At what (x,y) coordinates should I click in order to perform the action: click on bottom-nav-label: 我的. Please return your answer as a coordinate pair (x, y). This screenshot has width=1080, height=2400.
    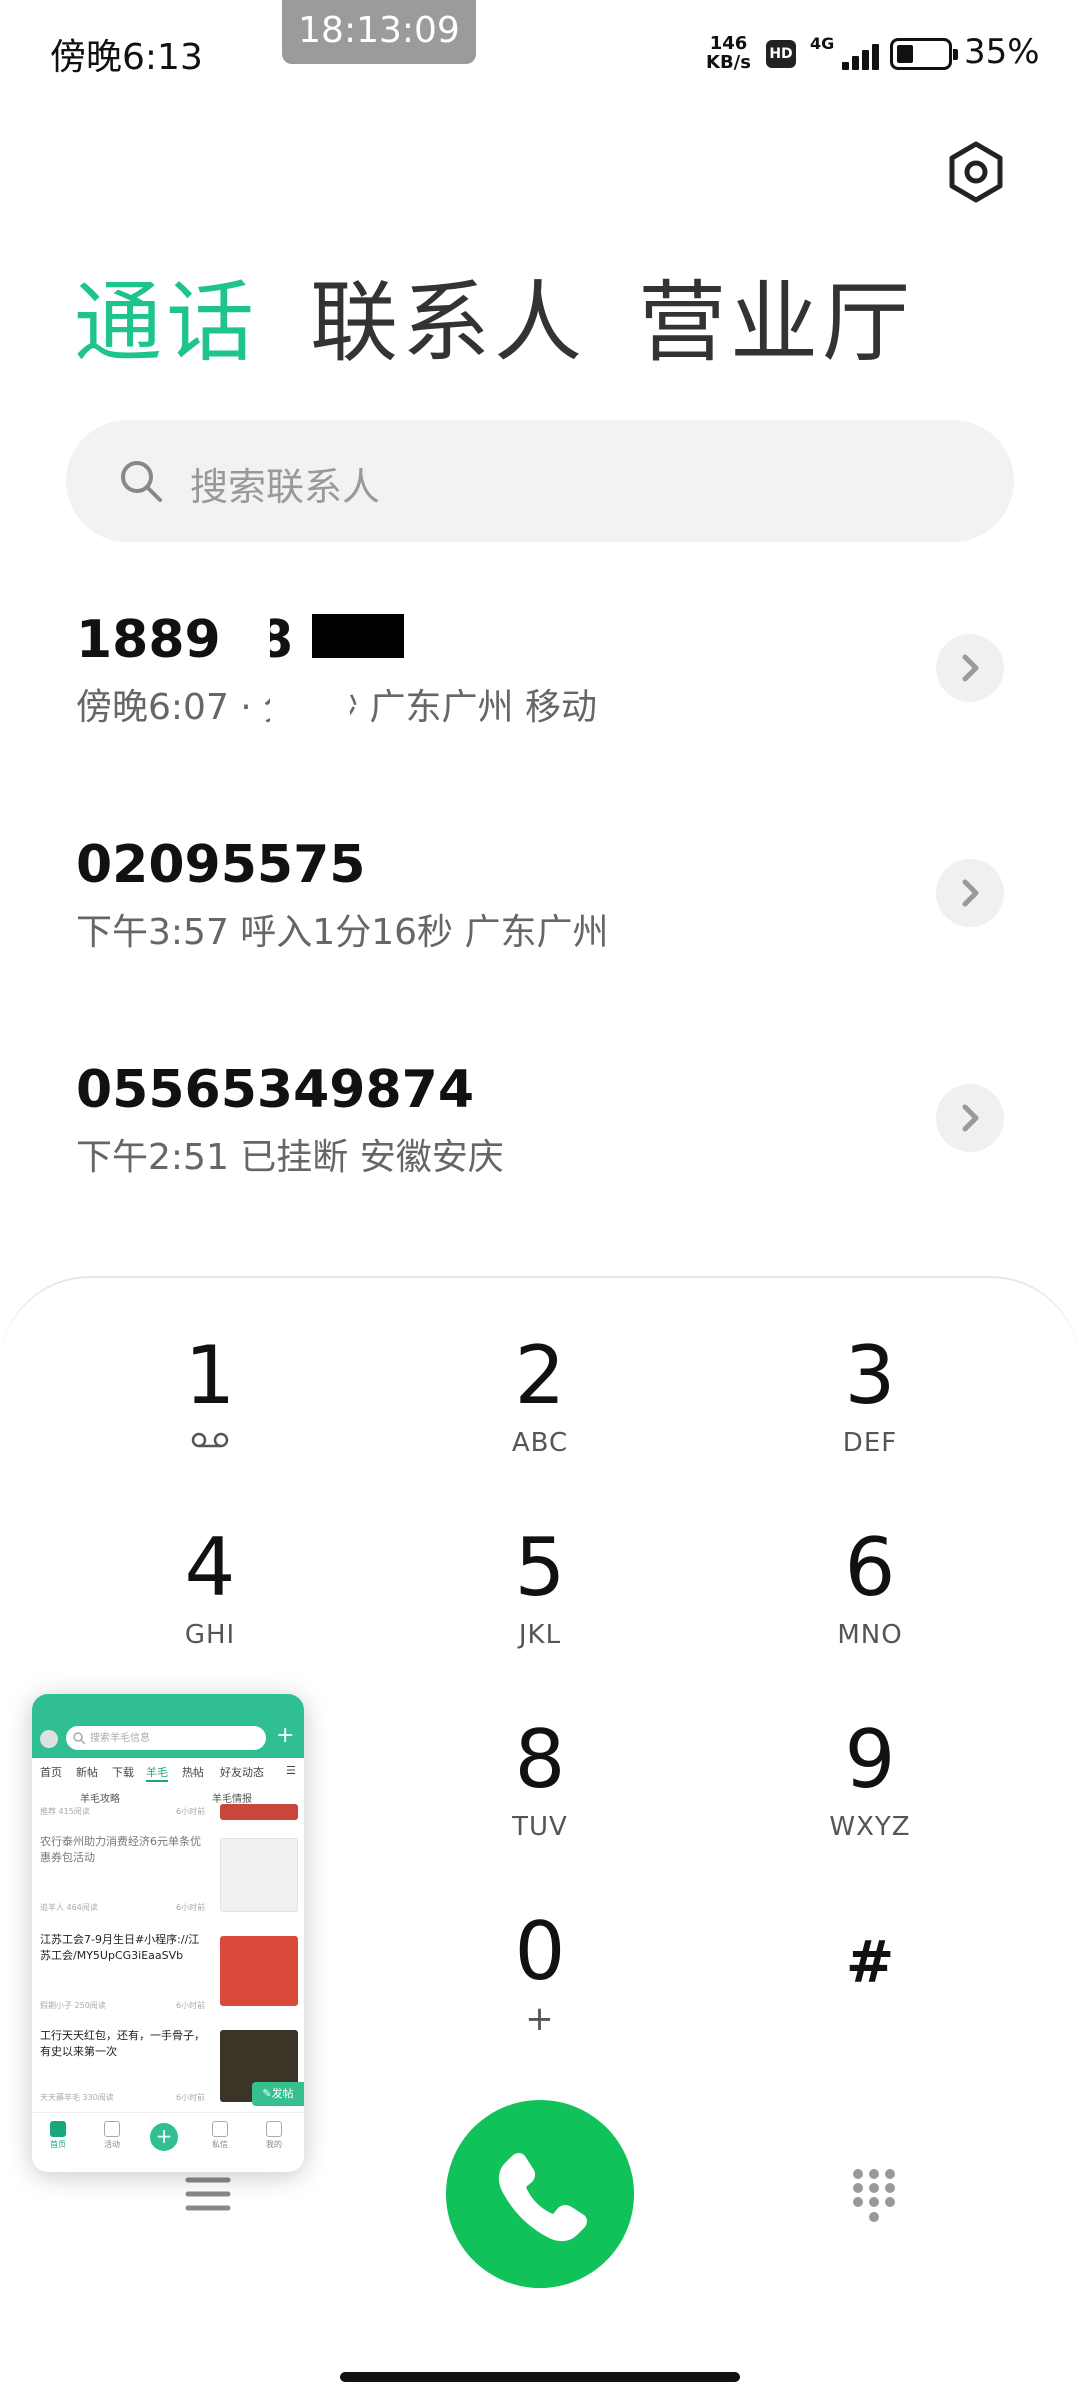
    Looking at the image, I should click on (274, 2144).